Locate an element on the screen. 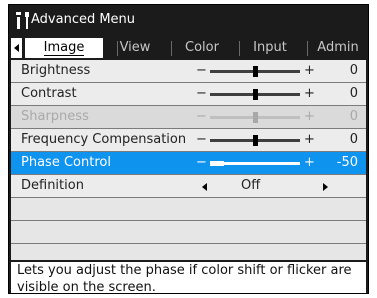 The width and height of the screenshot is (377, 298). tab-input-label: Input is located at coordinates (270, 47).